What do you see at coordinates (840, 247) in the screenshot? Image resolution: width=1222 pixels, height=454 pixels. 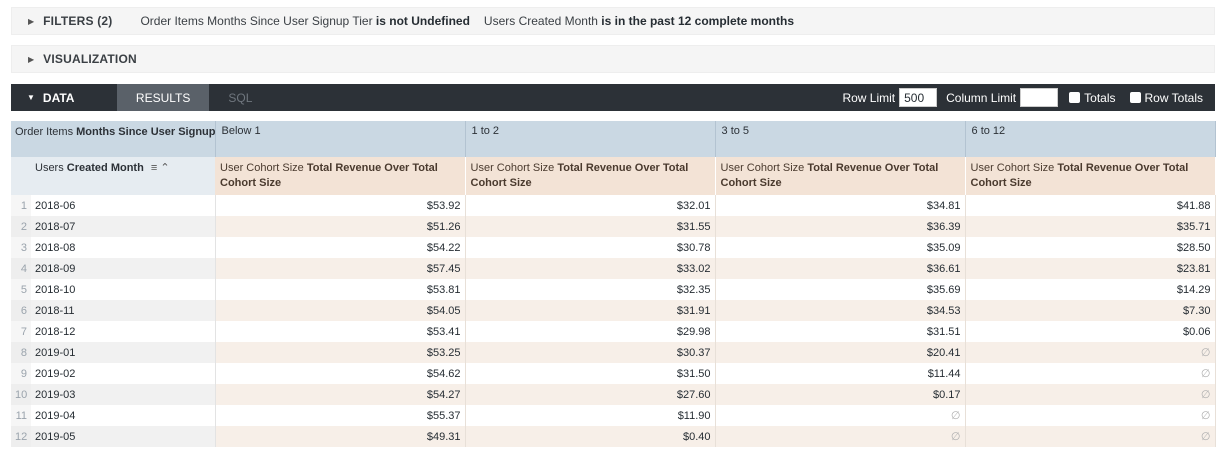 I see `revenue-cell: $35.09` at bounding box center [840, 247].